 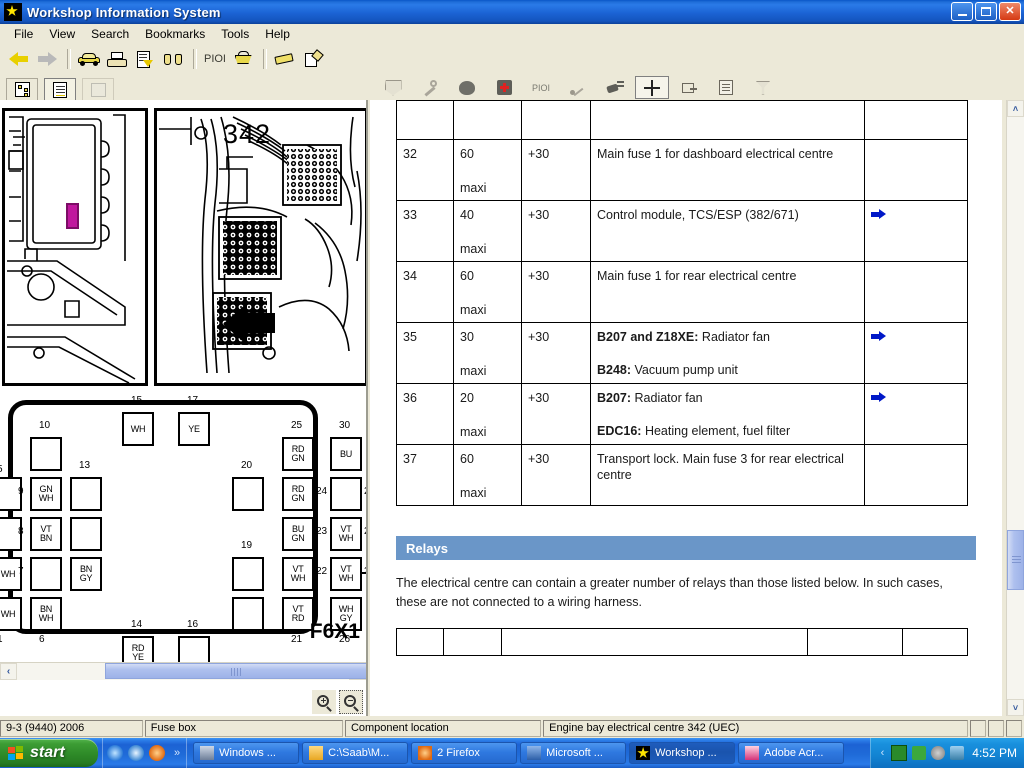 What do you see at coordinates (157, 753) in the screenshot?
I see `quicklaunch-firefox-icon` at bounding box center [157, 753].